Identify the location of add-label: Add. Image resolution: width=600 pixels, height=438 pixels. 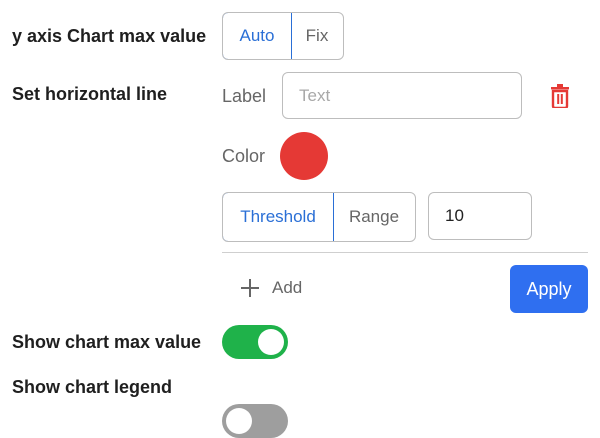
(287, 287).